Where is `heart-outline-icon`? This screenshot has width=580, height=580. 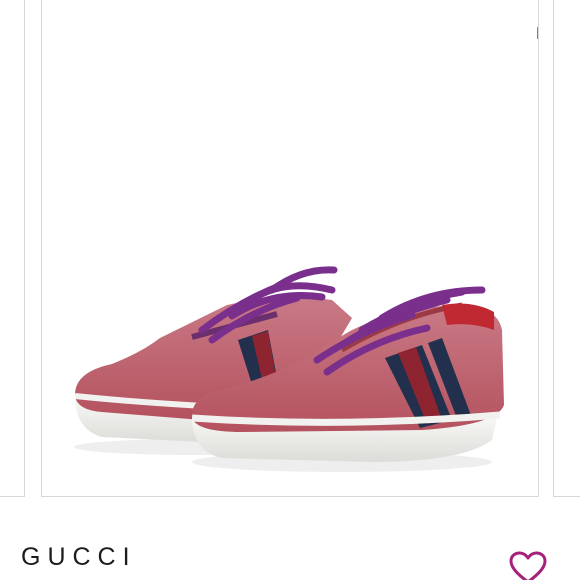
heart-outline-icon is located at coordinates (528, 565).